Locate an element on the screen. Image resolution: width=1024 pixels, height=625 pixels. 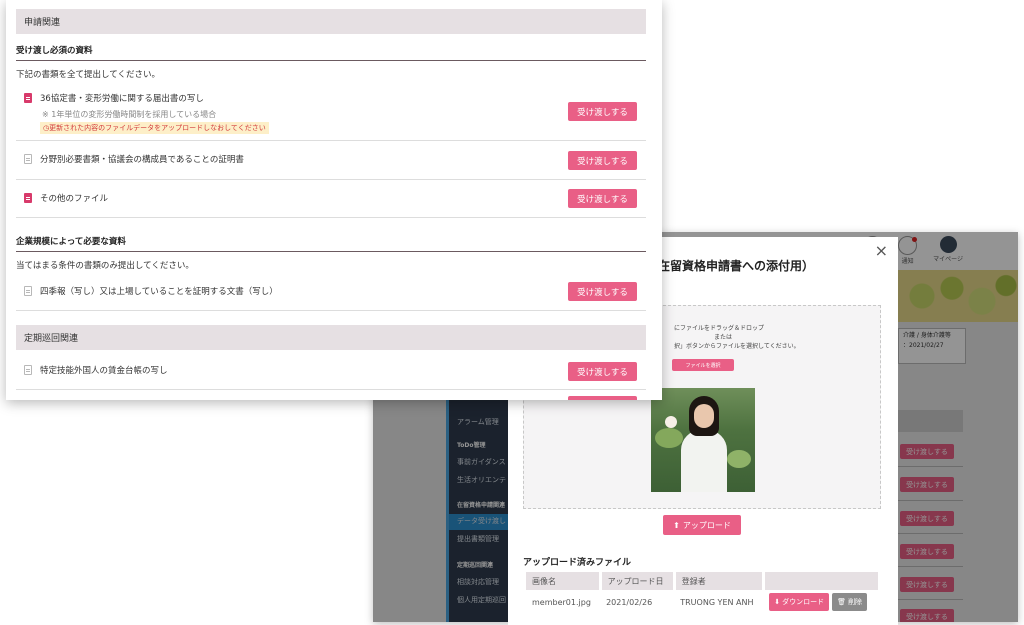
list-item: その他のファイル 受け渡しする is located at coordinates (331, 199).